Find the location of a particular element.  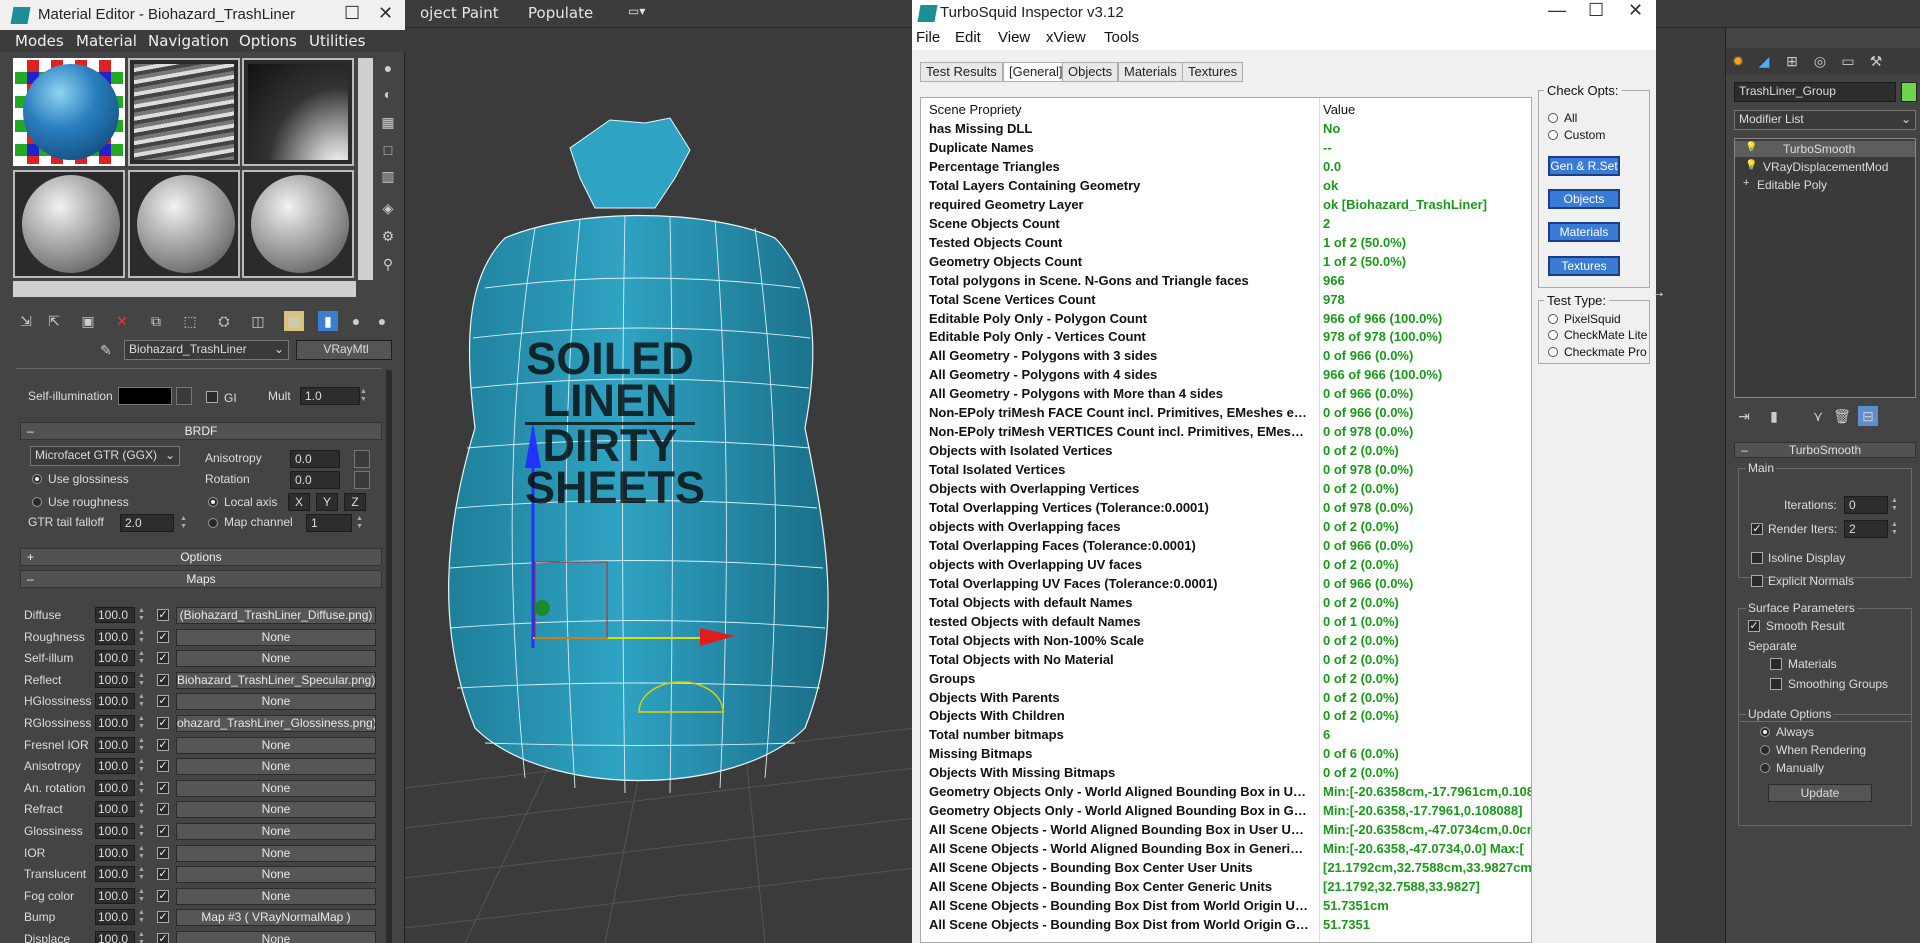

update-button: Update is located at coordinates (1820, 793).